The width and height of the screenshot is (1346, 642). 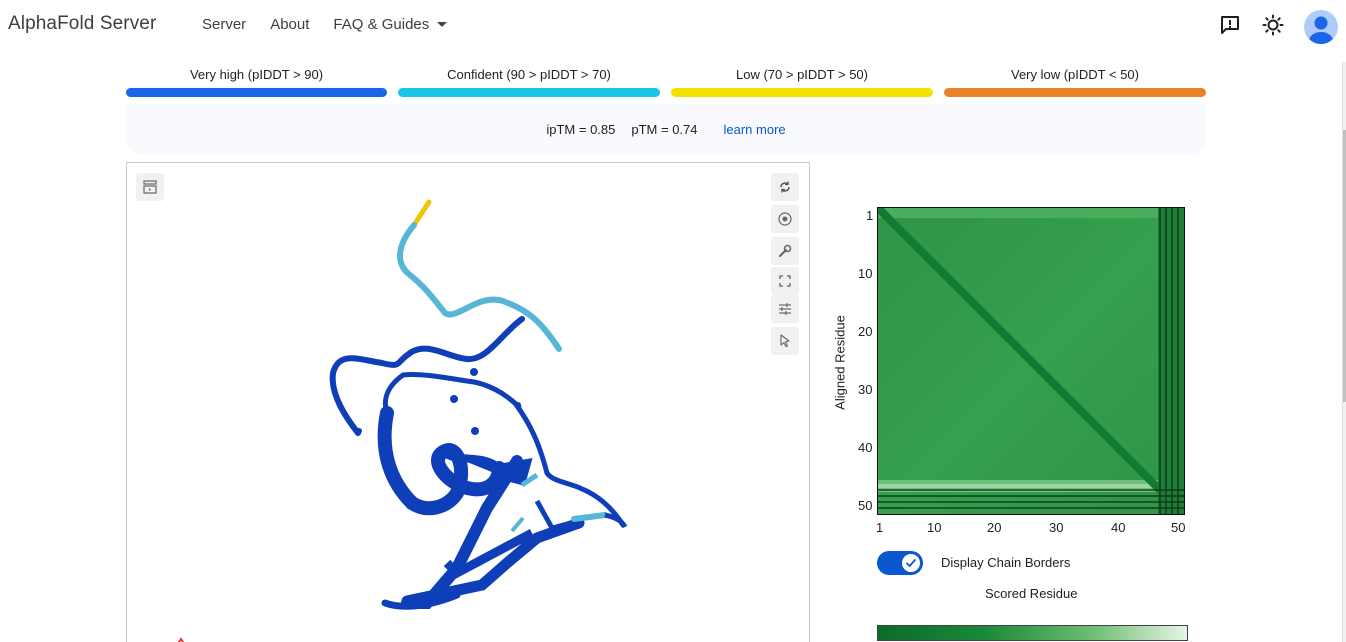 I want to click on nav-server-label: Server, so click(x=224, y=24).